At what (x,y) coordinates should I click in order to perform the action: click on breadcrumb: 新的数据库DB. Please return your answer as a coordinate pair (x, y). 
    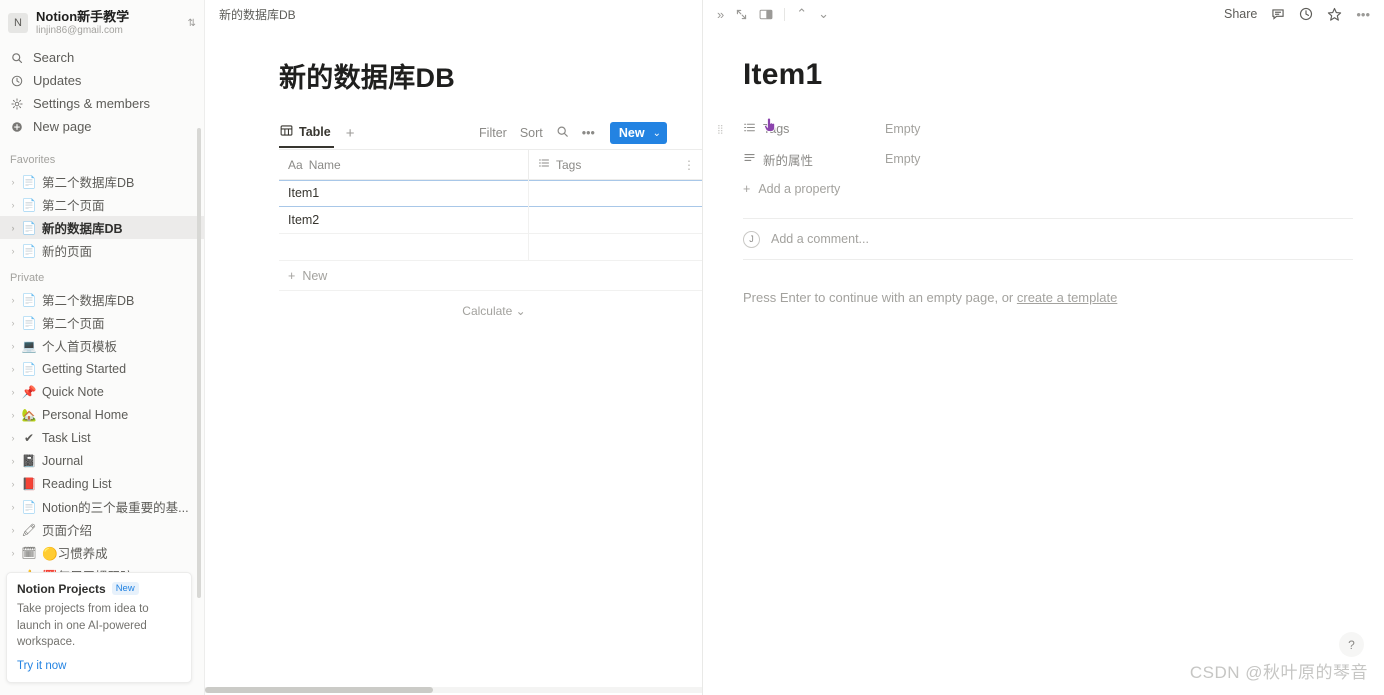
    Looking at the image, I should click on (453, 14).